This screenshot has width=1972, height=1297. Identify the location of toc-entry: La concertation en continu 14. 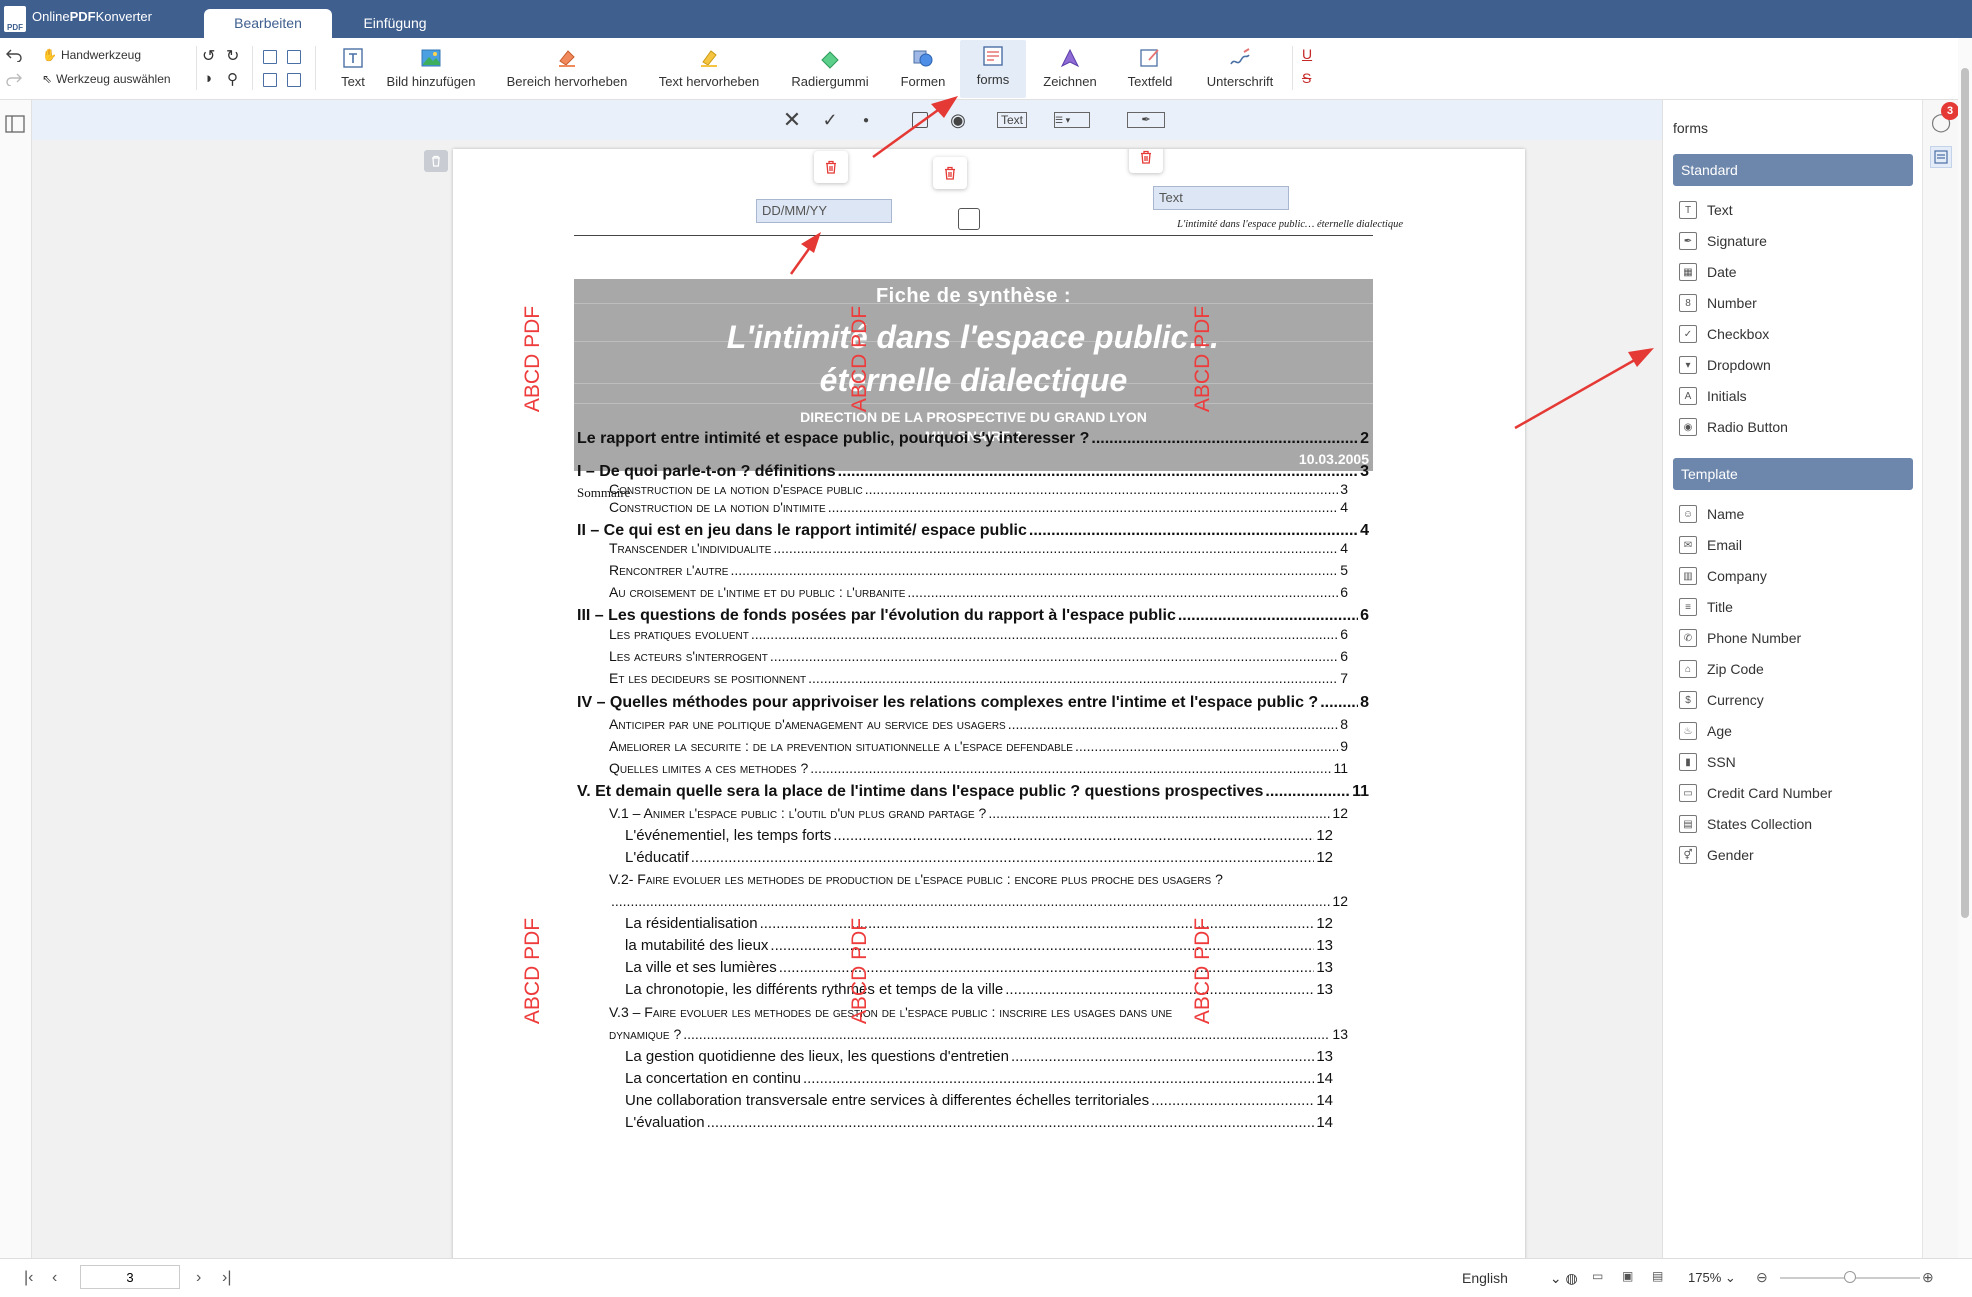
(979, 1078).